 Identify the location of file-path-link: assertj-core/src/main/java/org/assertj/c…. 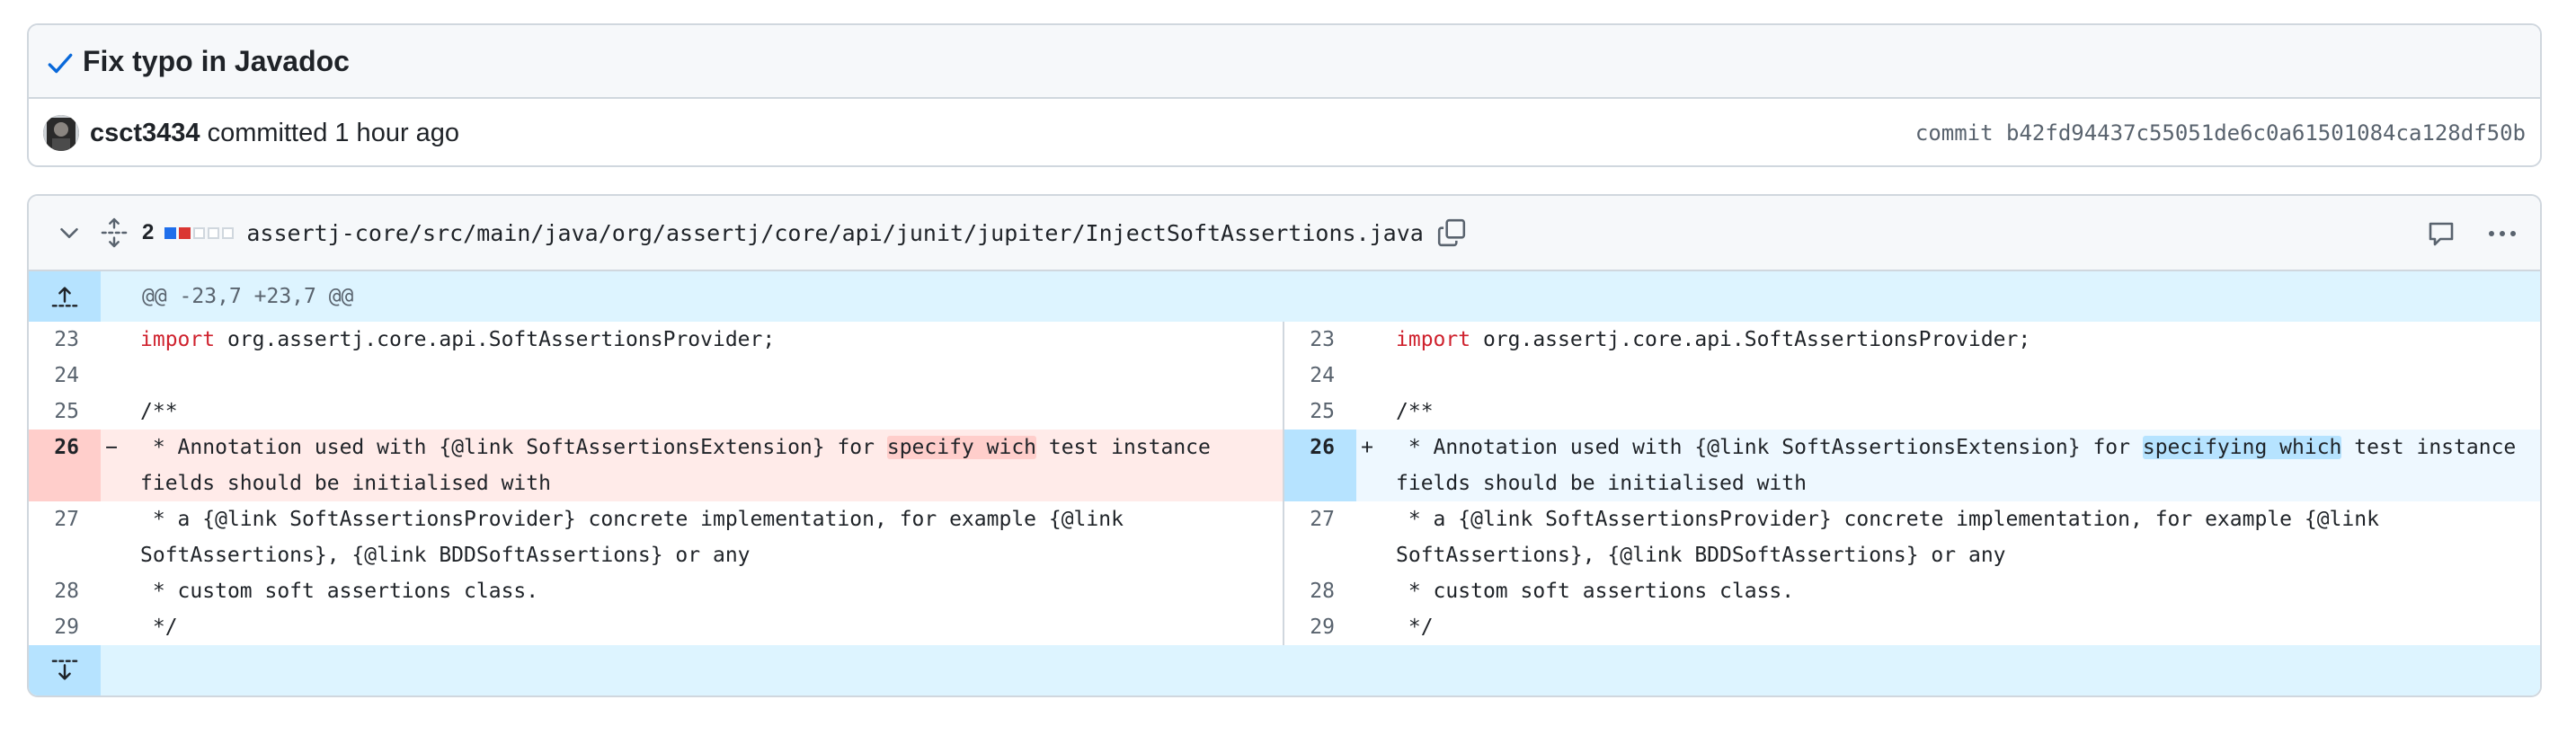
(834, 233).